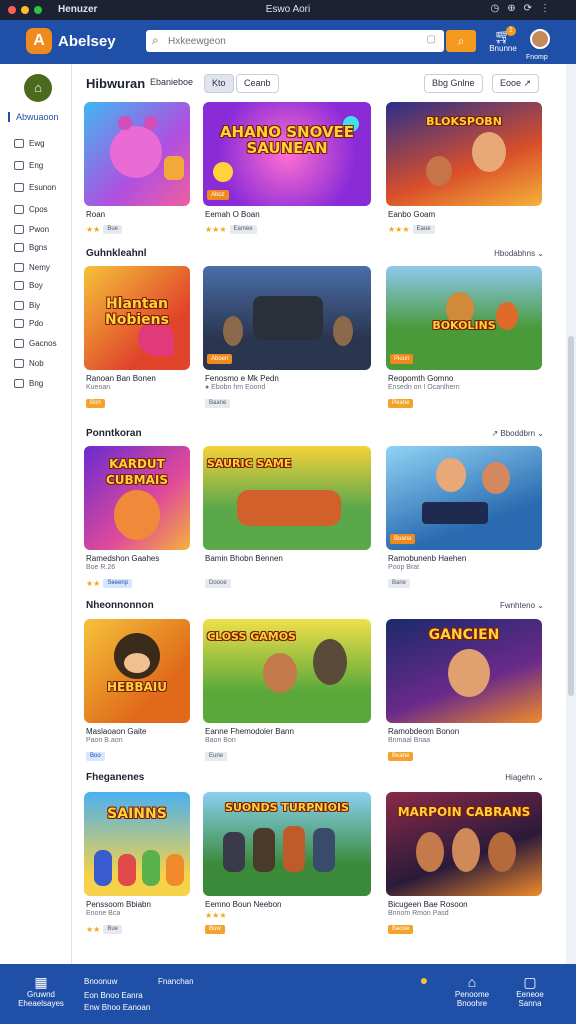  I want to click on search-bar: ⌕ ▢, so click(295, 41).